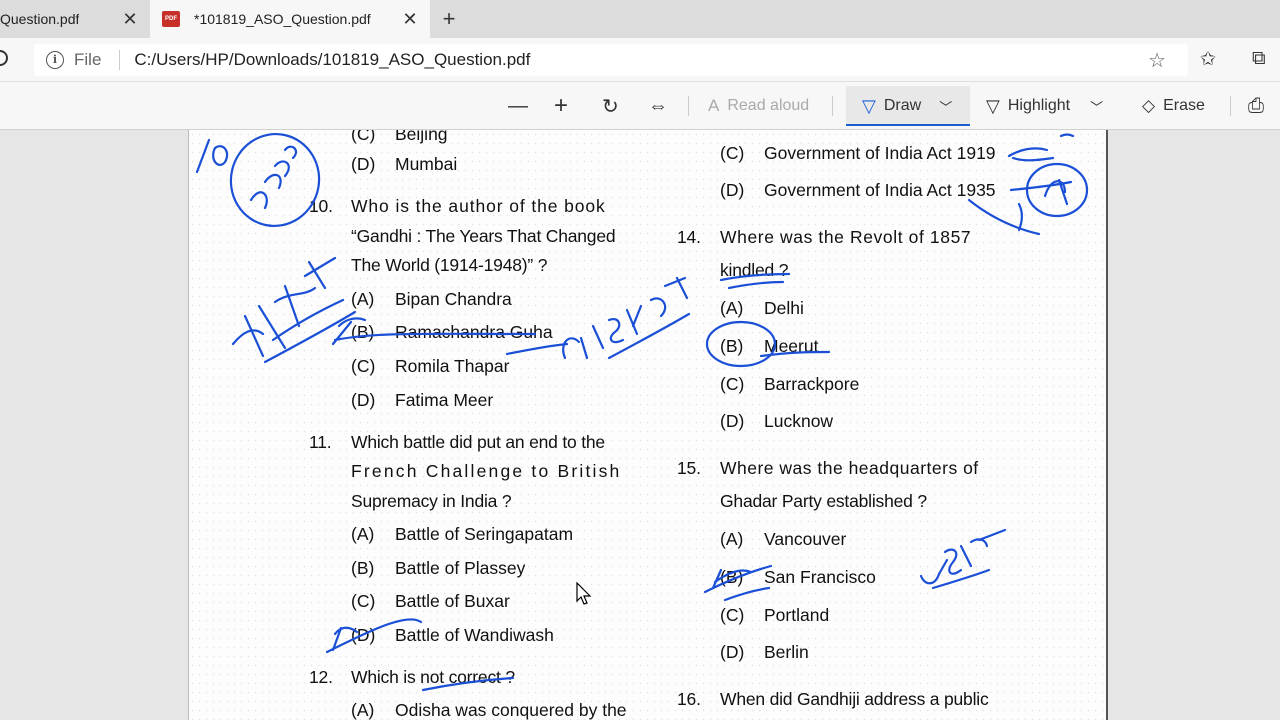 The width and height of the screenshot is (1280, 720). I want to click on erase-button: ◇ Erase, so click(1173, 106).